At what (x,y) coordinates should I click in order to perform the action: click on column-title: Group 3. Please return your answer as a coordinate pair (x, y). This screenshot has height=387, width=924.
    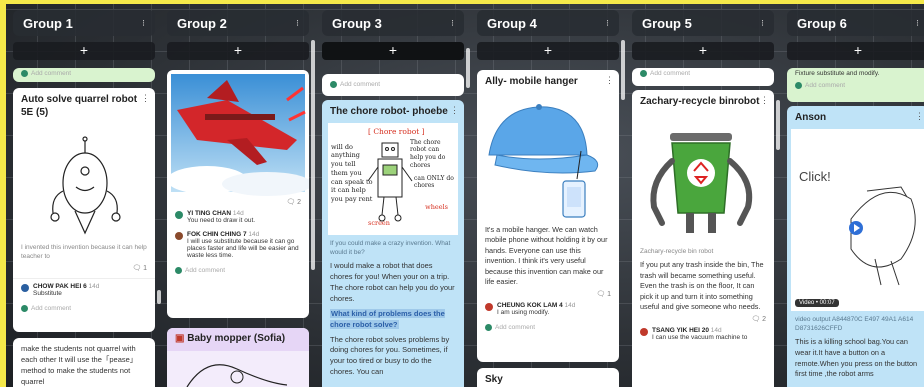
    Looking at the image, I should click on (357, 23).